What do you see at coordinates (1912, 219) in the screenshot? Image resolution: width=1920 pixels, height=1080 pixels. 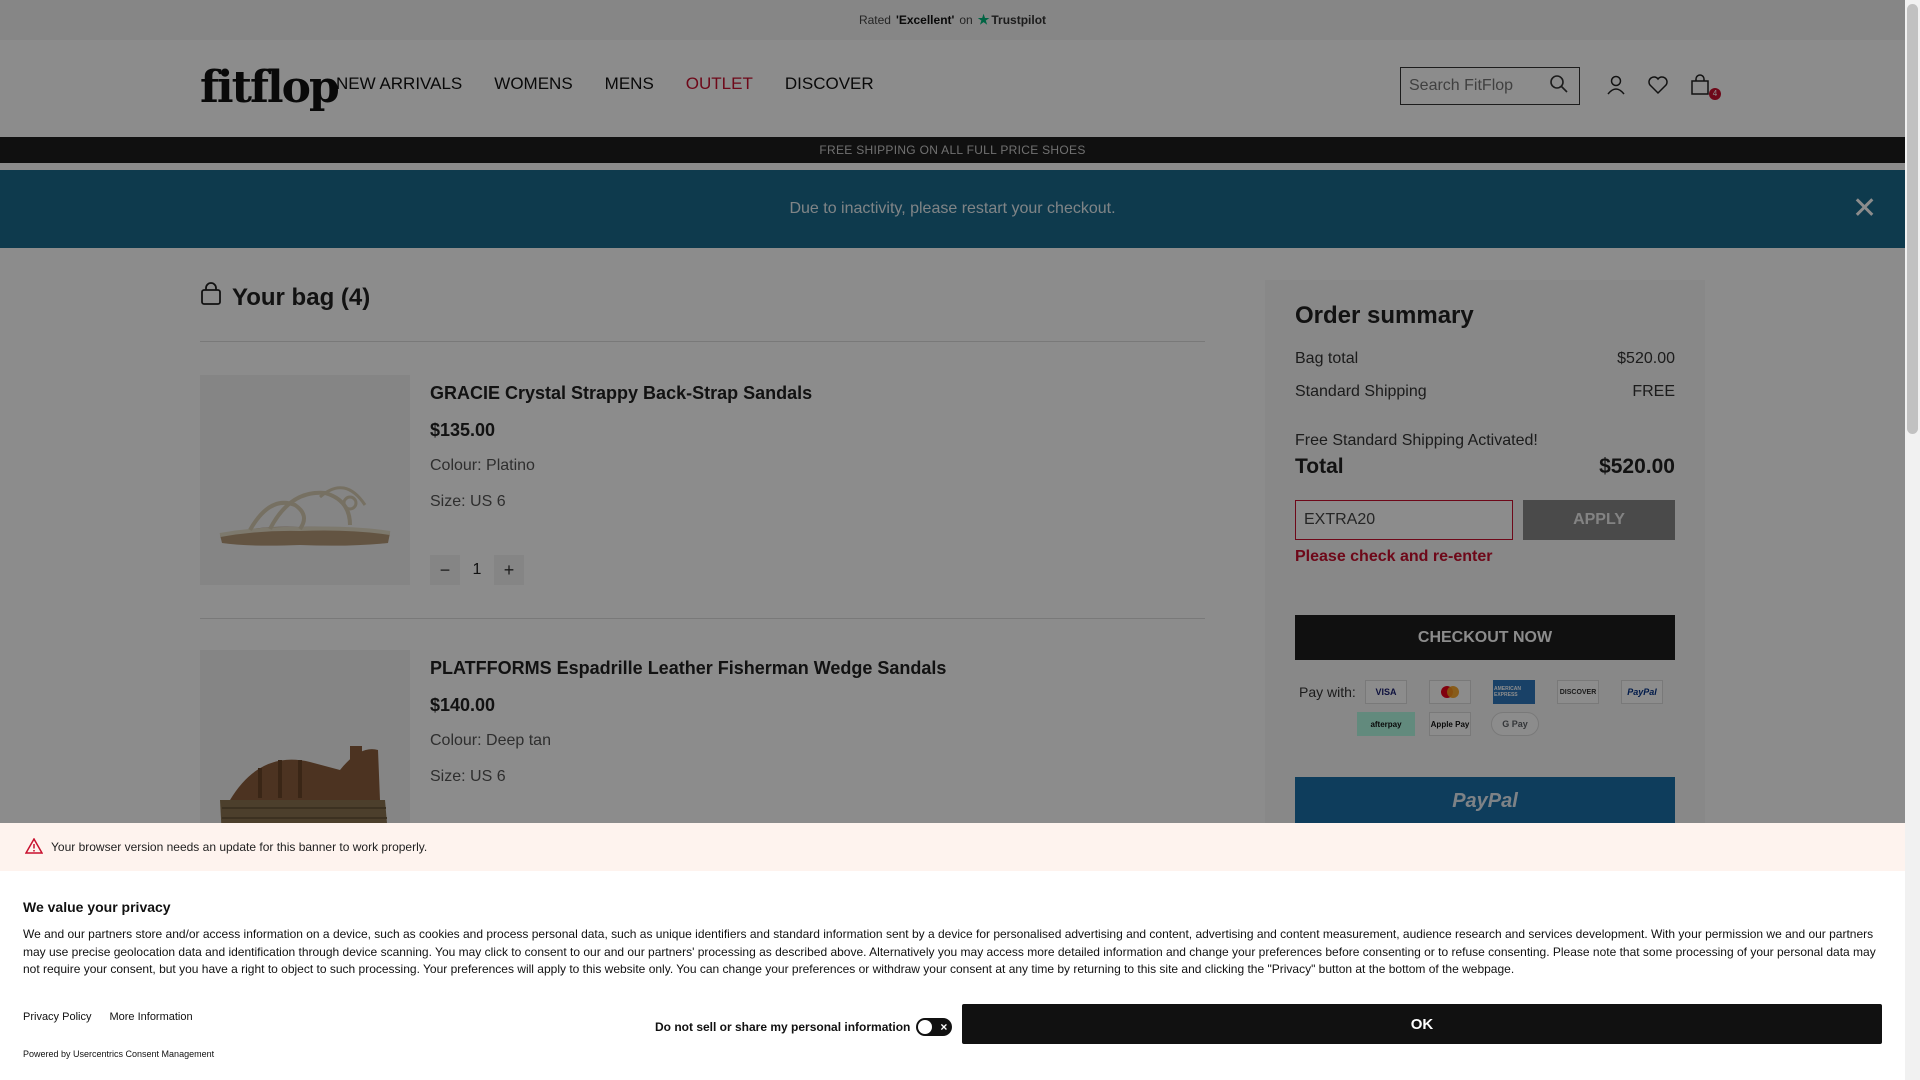 I see `scrollbar-thumb` at bounding box center [1912, 219].